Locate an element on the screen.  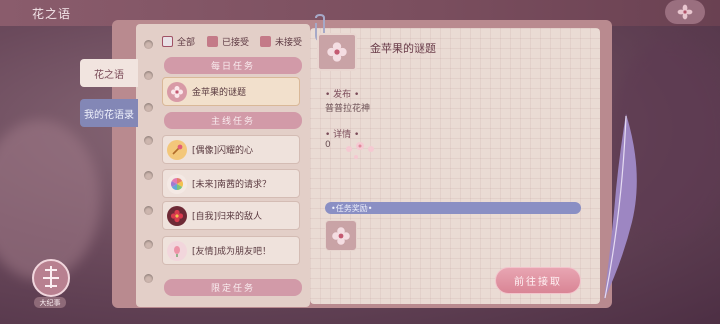
reward-item is located at coordinates (341, 235).